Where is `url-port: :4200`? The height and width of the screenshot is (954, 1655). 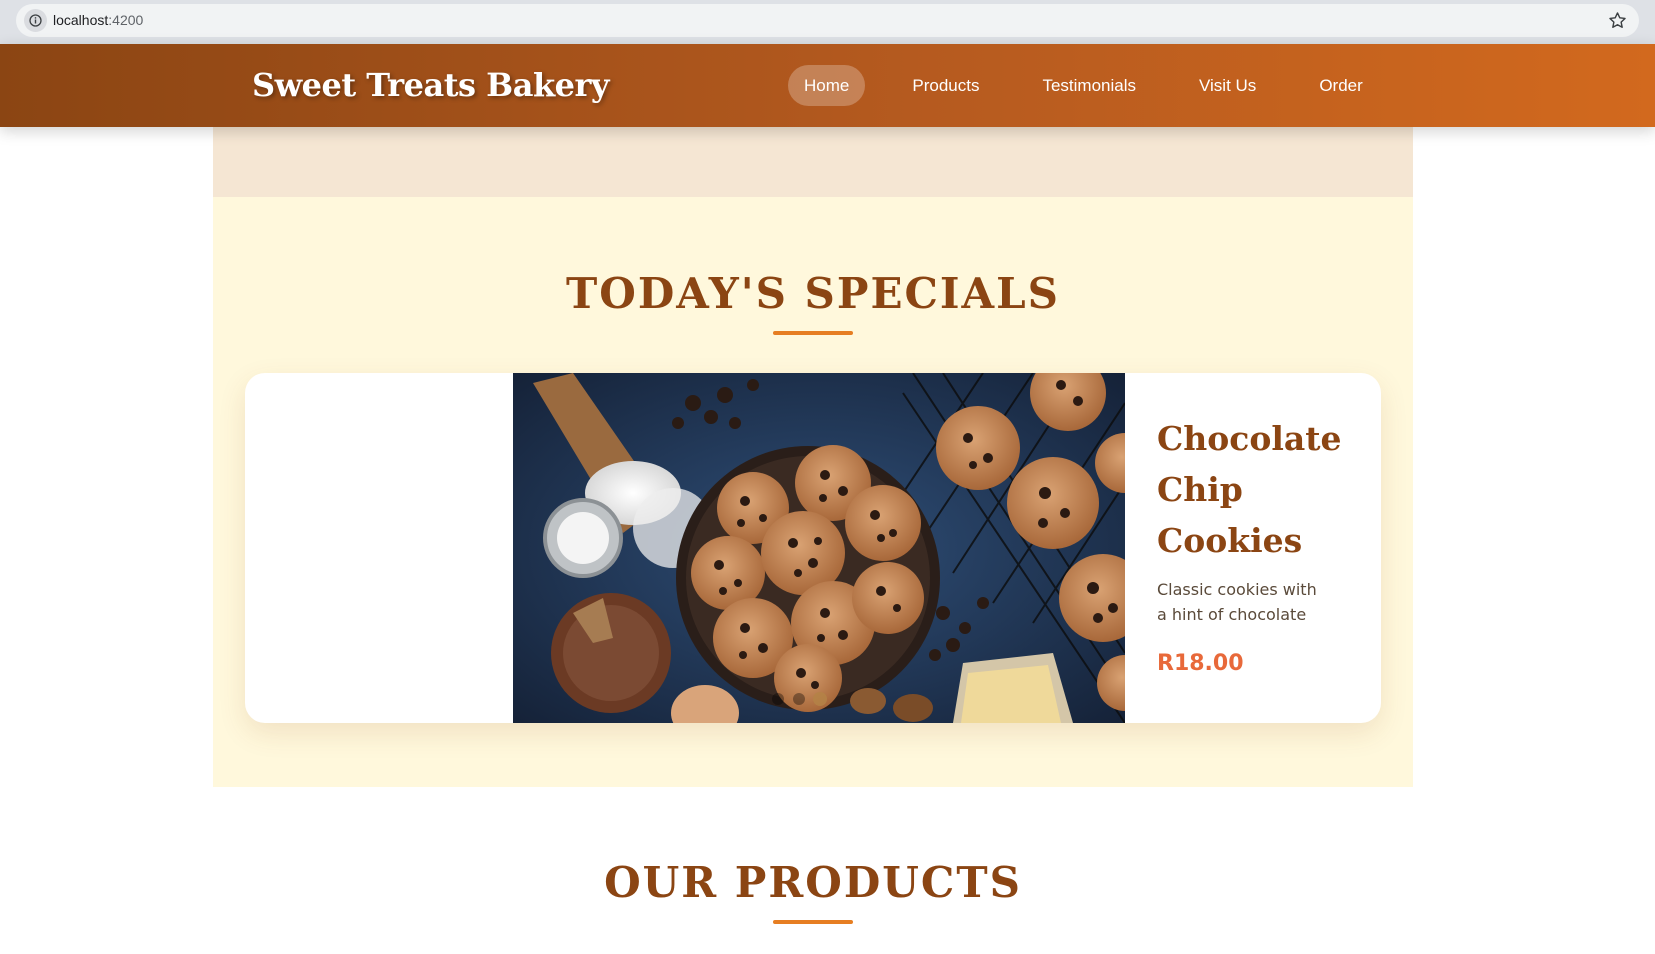
url-port: :4200 is located at coordinates (126, 20).